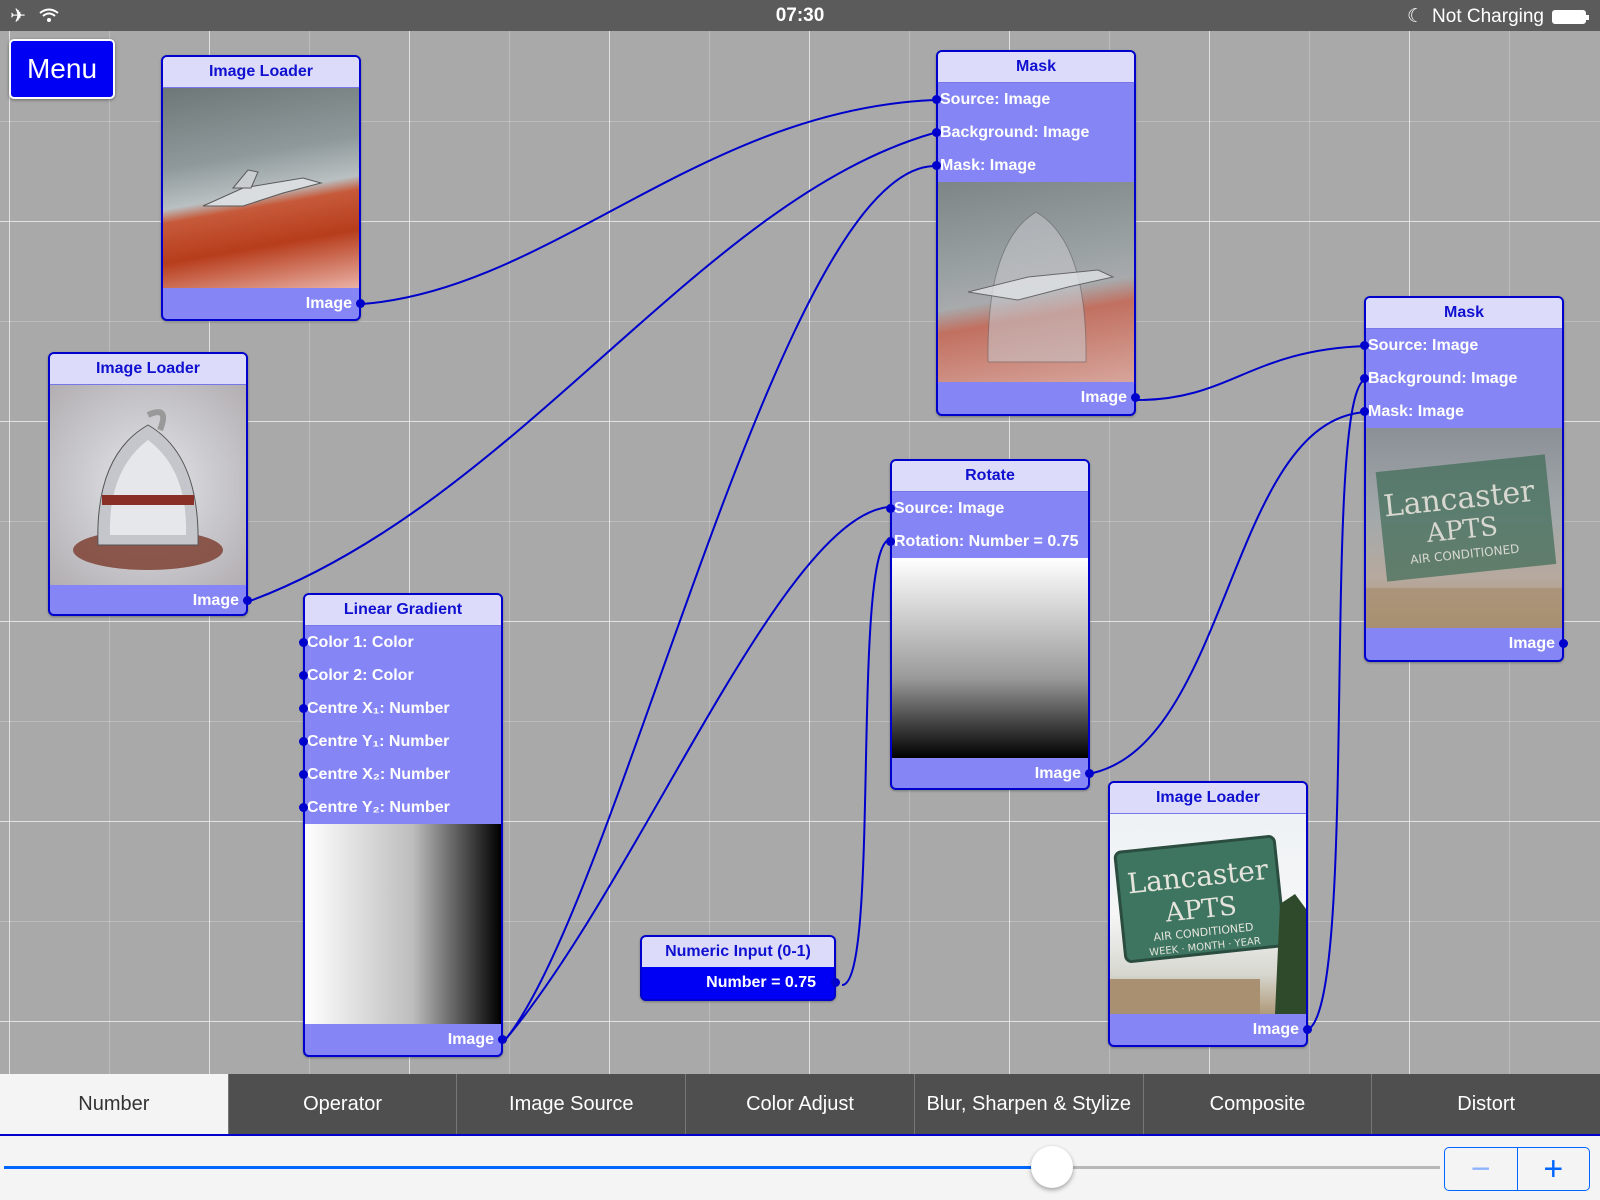 The height and width of the screenshot is (1200, 1600). What do you see at coordinates (1052, 1167) in the screenshot?
I see `slider-thumb` at bounding box center [1052, 1167].